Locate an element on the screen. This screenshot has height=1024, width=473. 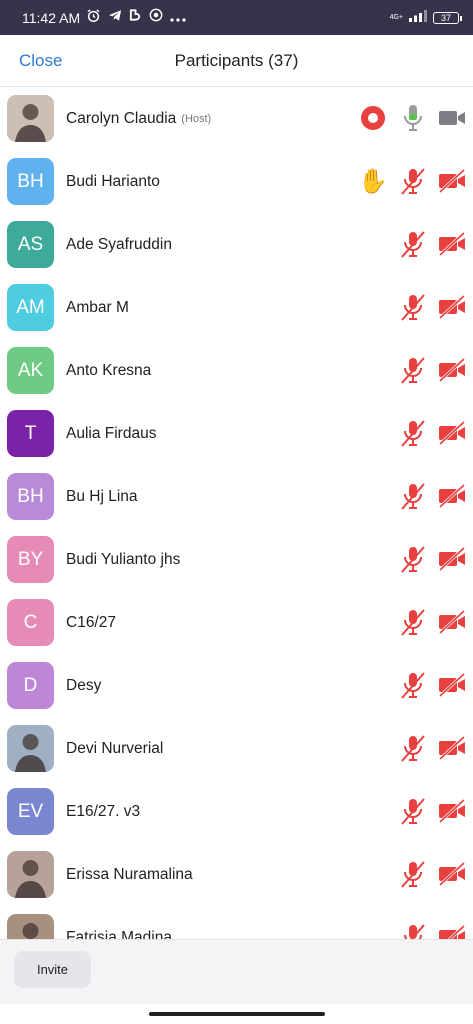
avatar-initials: AK is located at coordinates (30, 370).